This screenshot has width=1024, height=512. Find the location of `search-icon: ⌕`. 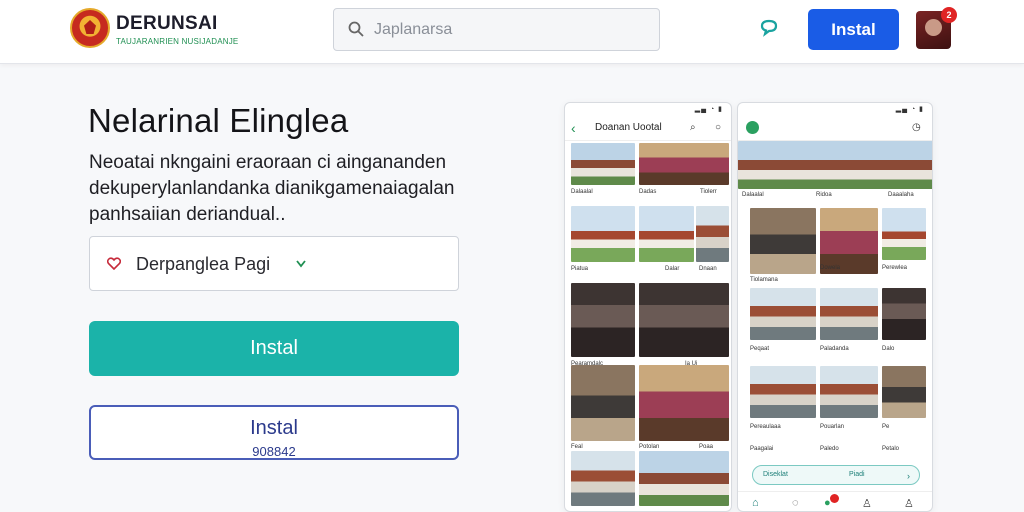

search-icon: ⌕ is located at coordinates (693, 127).